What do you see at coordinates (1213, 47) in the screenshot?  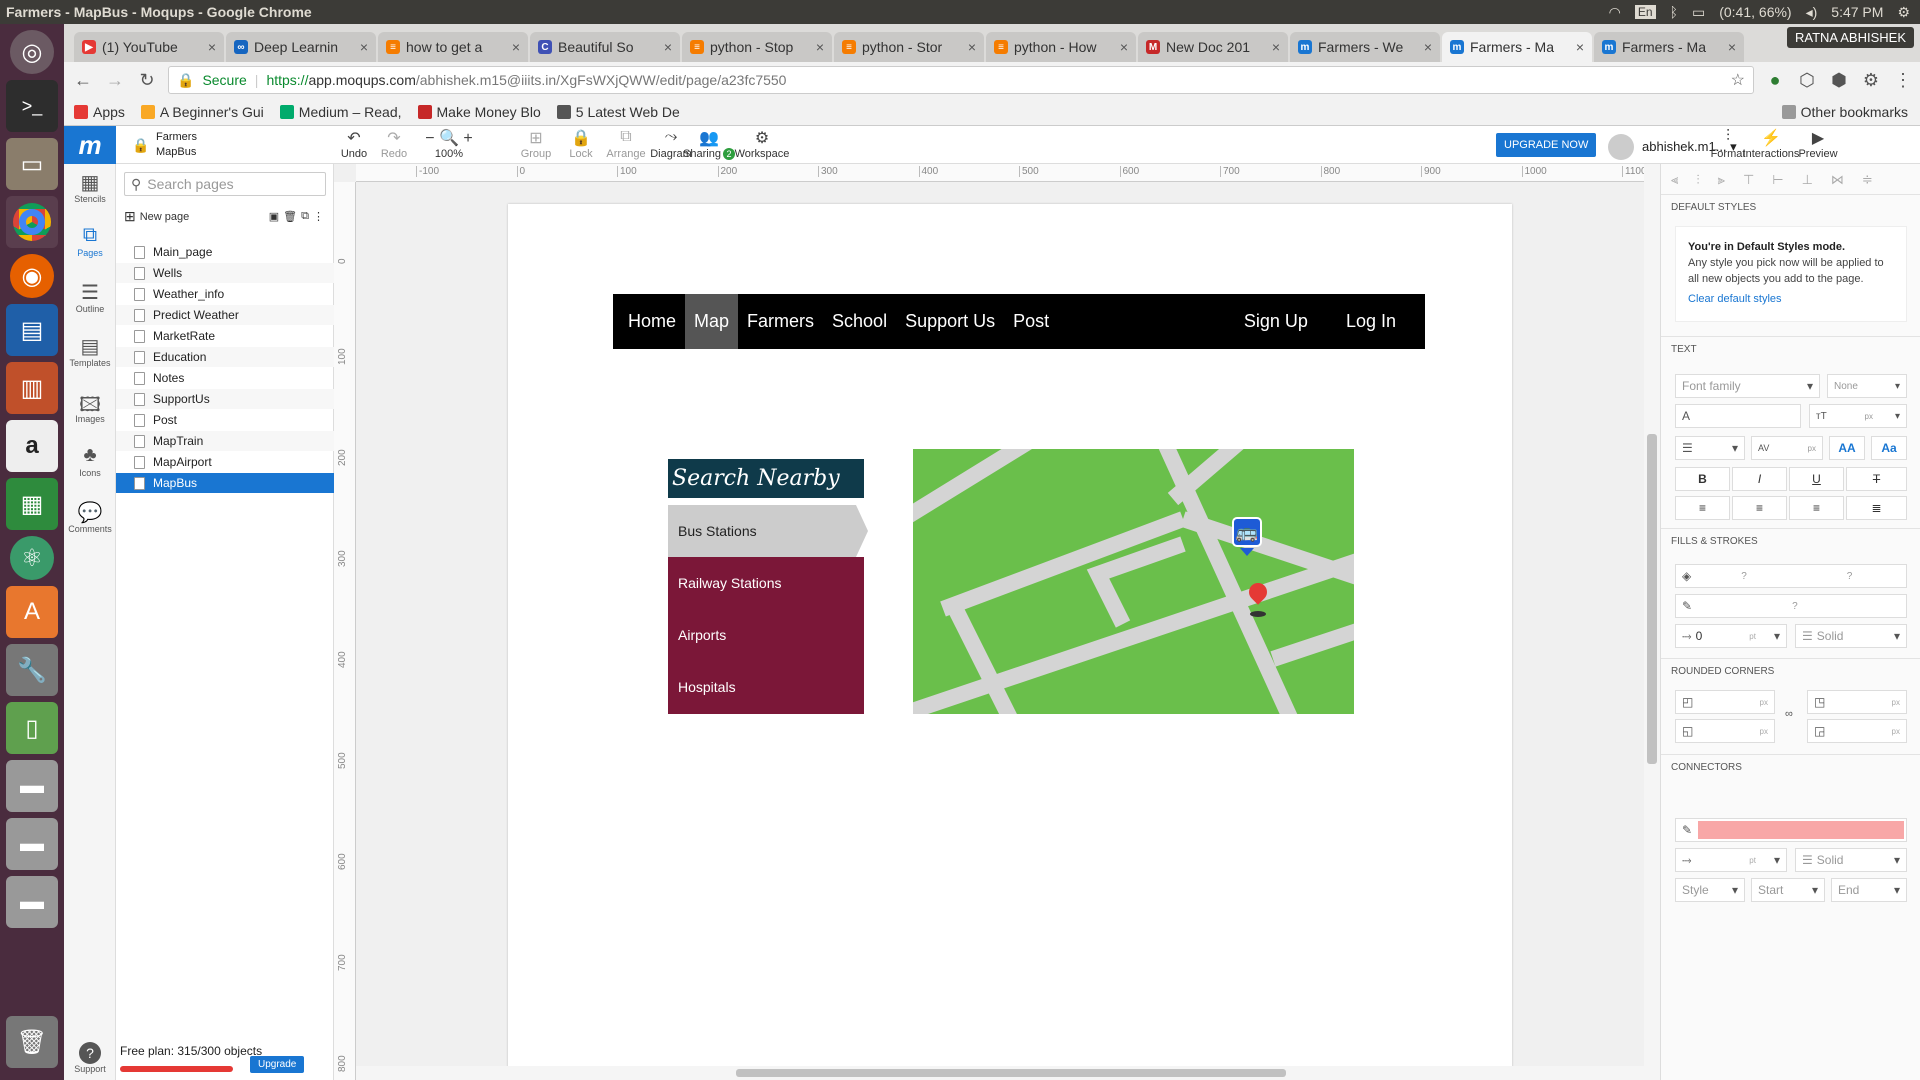 I see `browser-tab: M New Doc 201 ×` at bounding box center [1213, 47].